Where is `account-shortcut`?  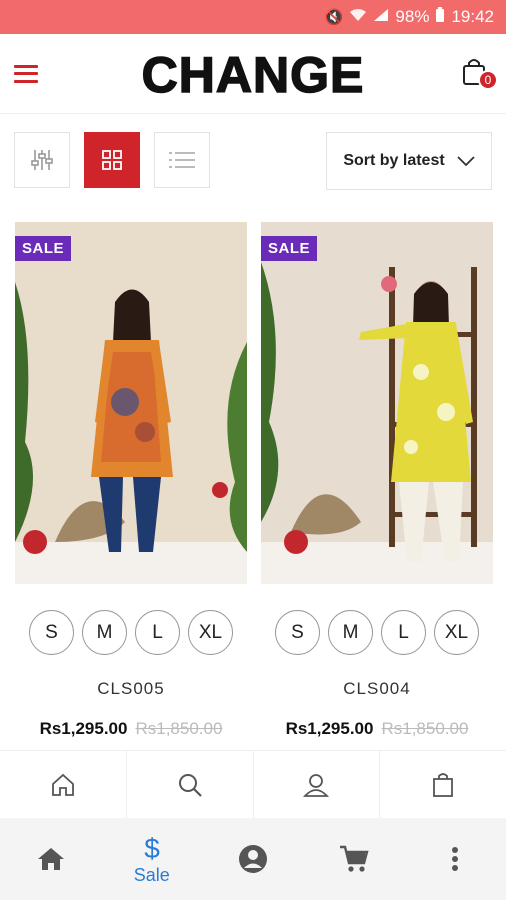
account-shortcut is located at coordinates (317, 784).